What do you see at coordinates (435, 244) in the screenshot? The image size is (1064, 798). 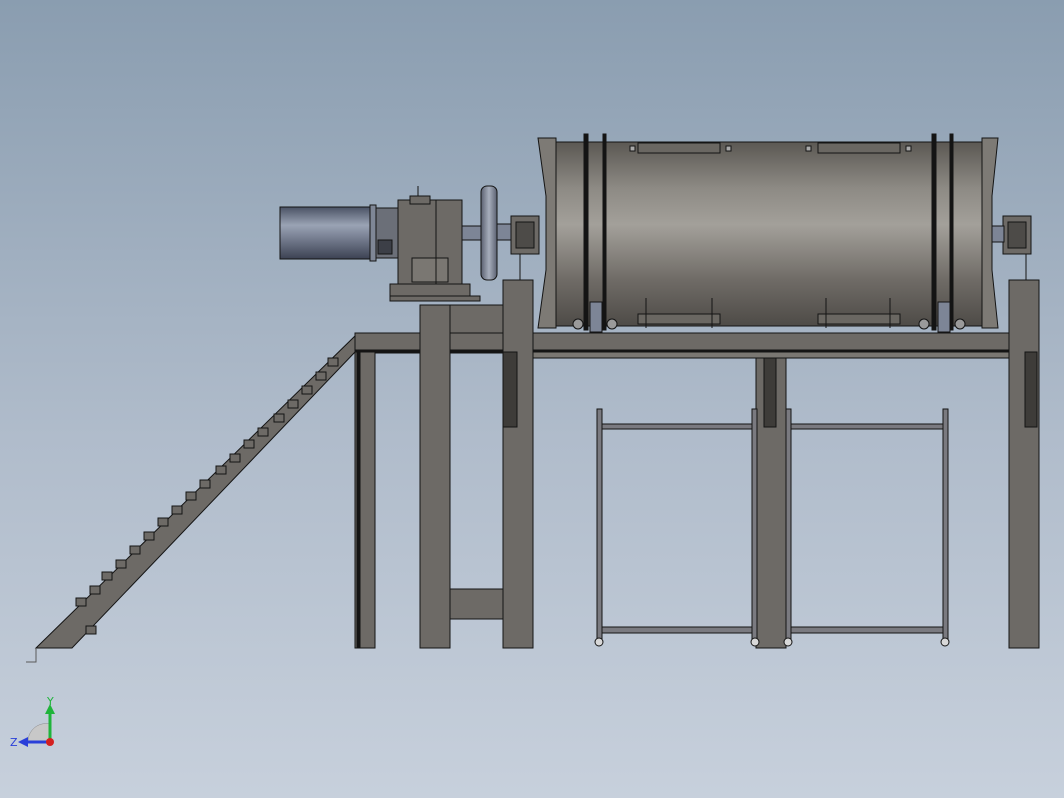 I see `gearbox` at bounding box center [435, 244].